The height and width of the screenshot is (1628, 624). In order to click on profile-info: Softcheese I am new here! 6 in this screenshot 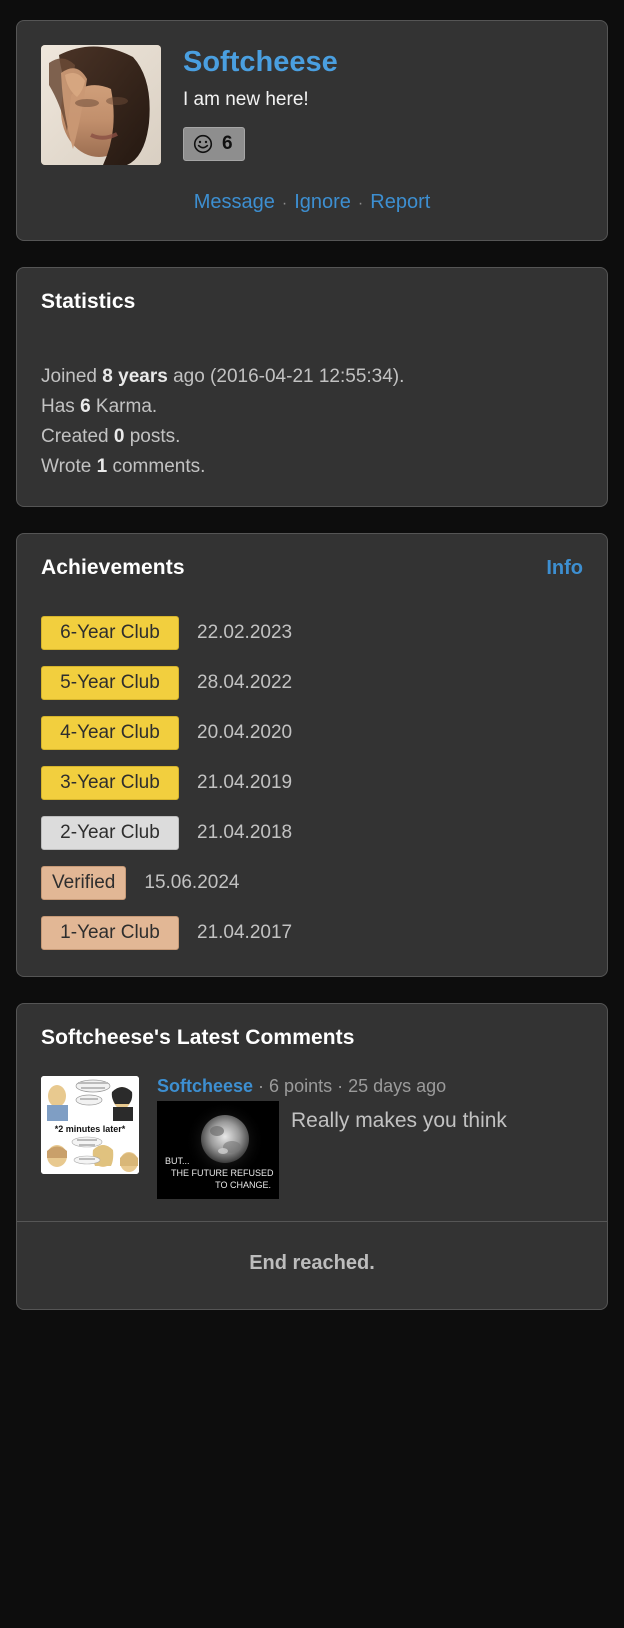, I will do `click(260, 103)`.